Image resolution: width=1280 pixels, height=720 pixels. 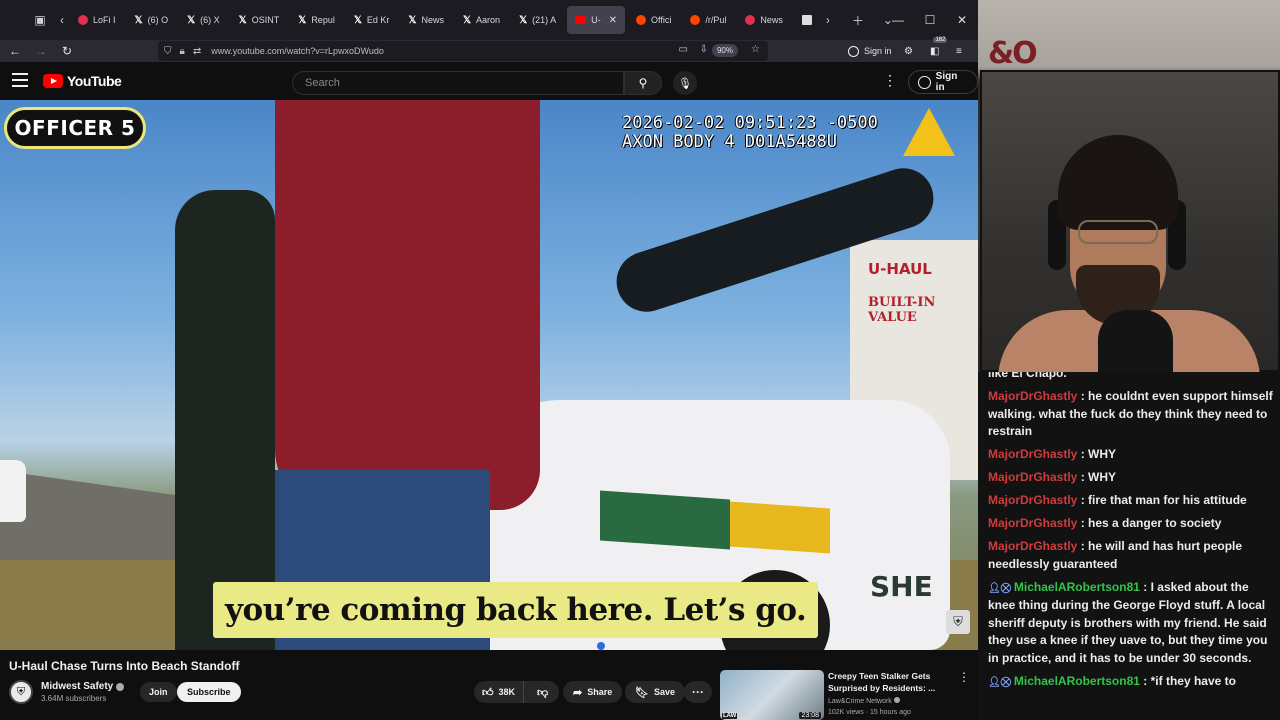 What do you see at coordinates (810, 715) in the screenshot?
I see `video-duration: 23:08` at bounding box center [810, 715].